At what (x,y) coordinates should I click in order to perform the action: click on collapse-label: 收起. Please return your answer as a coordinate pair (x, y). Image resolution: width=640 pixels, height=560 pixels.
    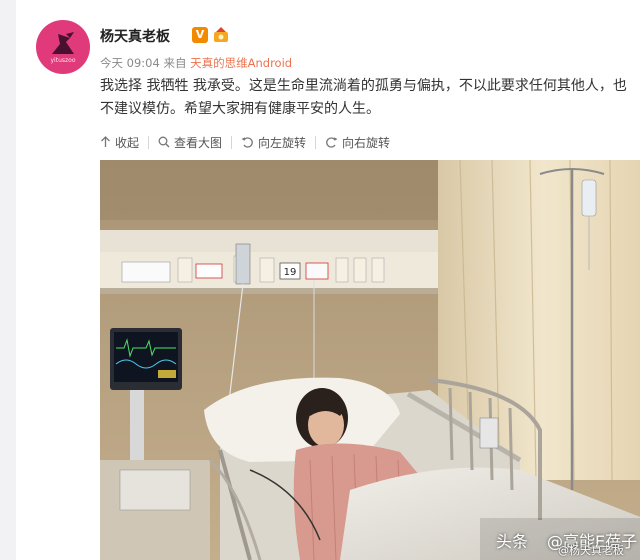
    Looking at the image, I should click on (127, 142).